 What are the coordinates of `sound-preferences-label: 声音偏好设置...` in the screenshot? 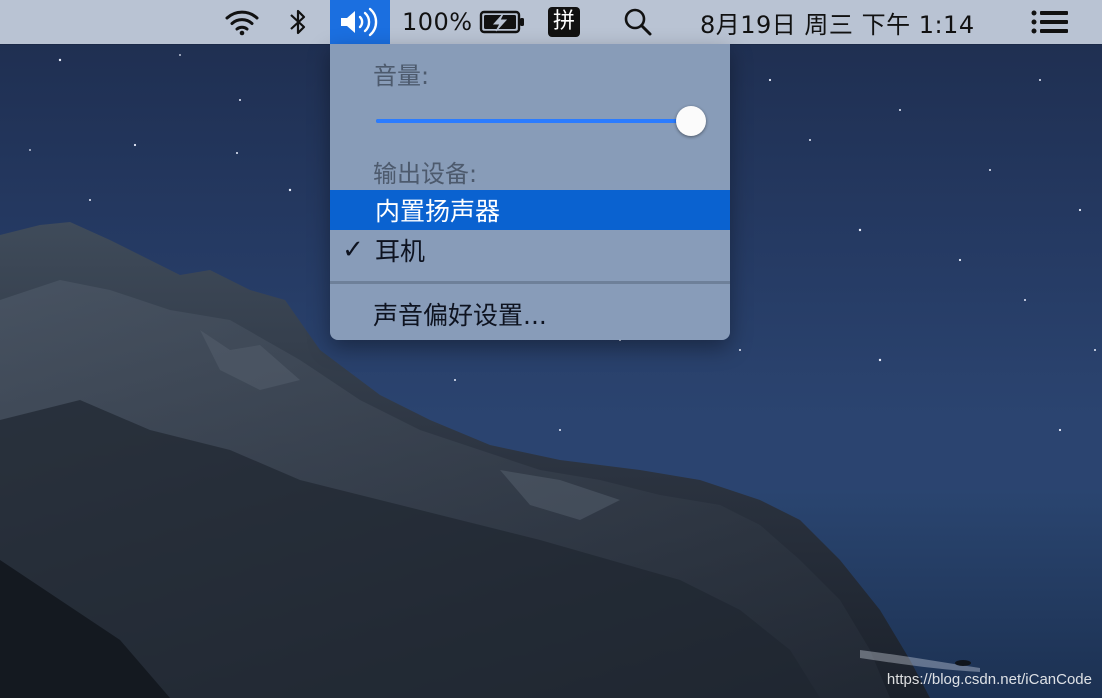 It's located at (460, 315).